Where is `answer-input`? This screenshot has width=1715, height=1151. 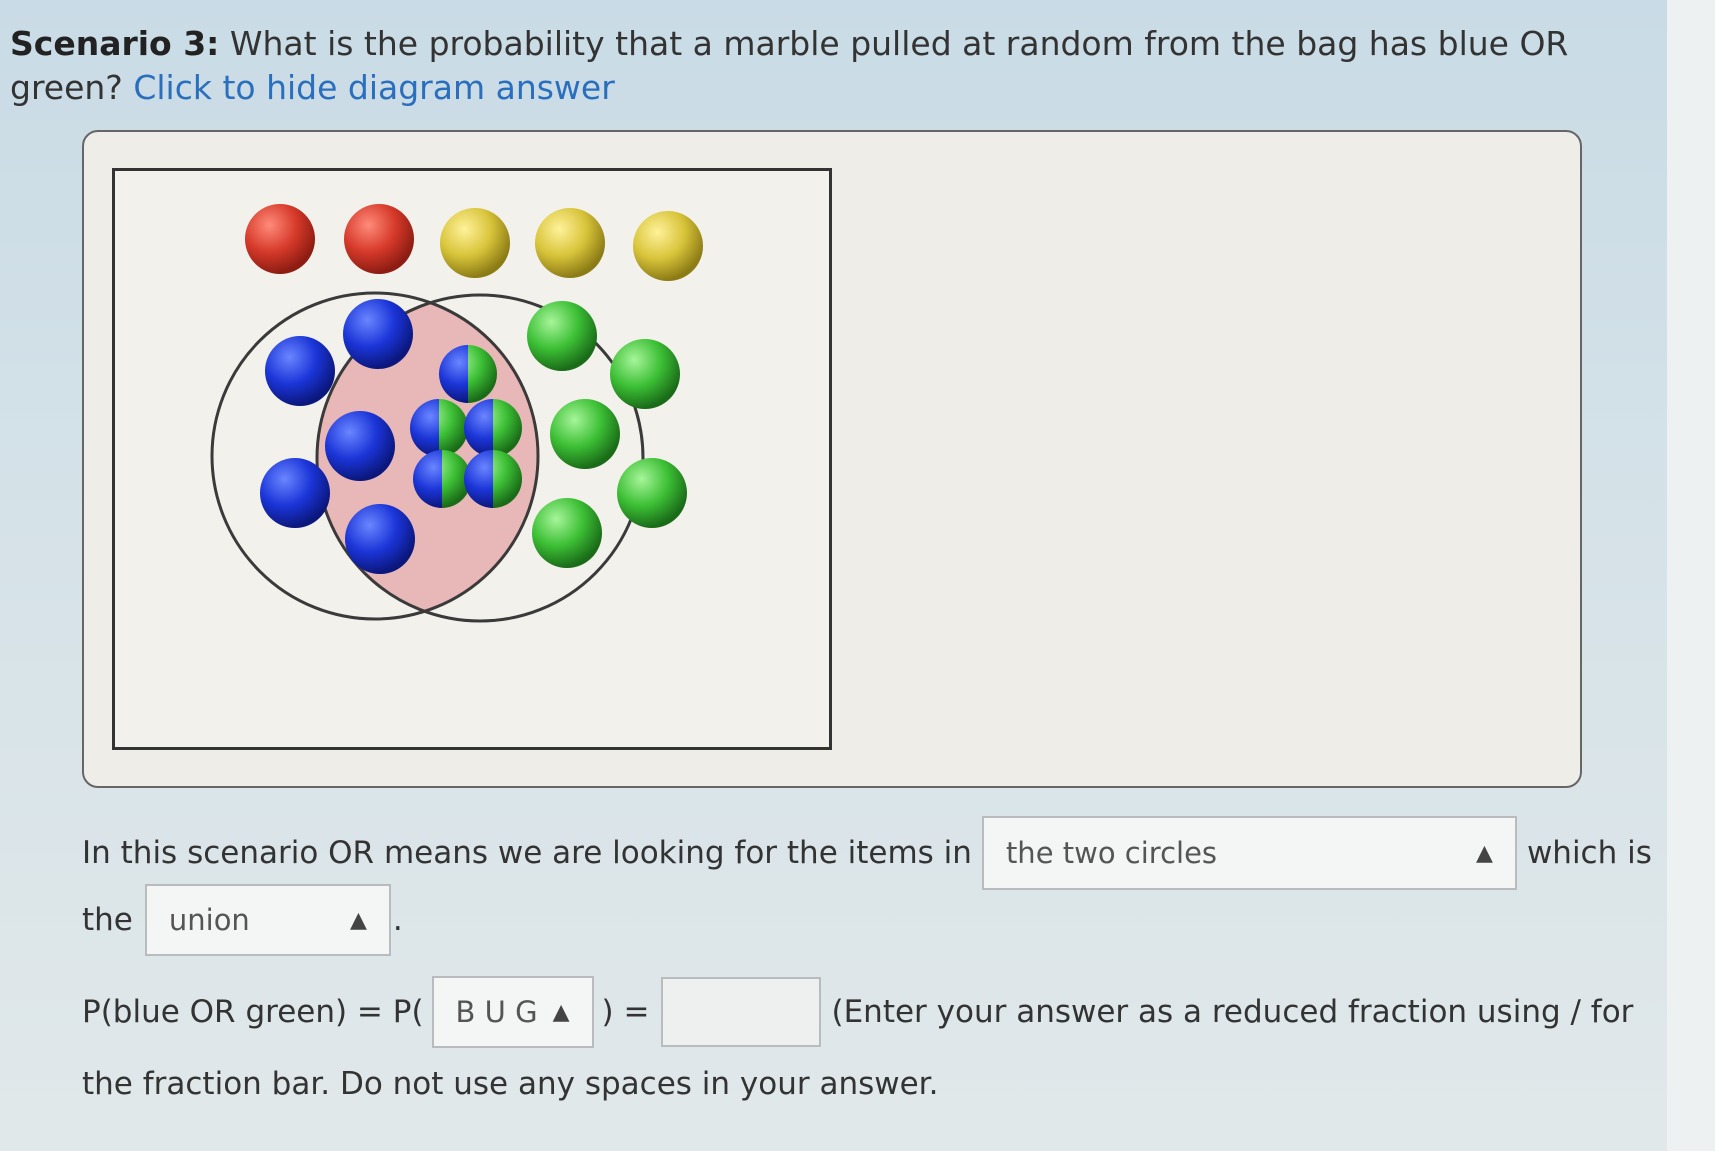 answer-input is located at coordinates (741, 1012).